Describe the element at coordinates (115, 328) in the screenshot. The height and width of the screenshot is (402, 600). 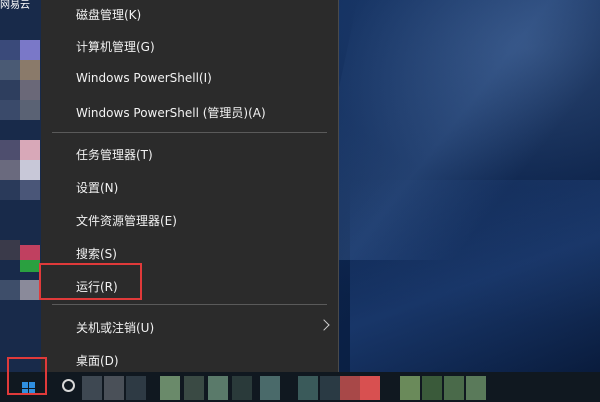
I see `menu-item-label: 关机或注销(U)` at that location.